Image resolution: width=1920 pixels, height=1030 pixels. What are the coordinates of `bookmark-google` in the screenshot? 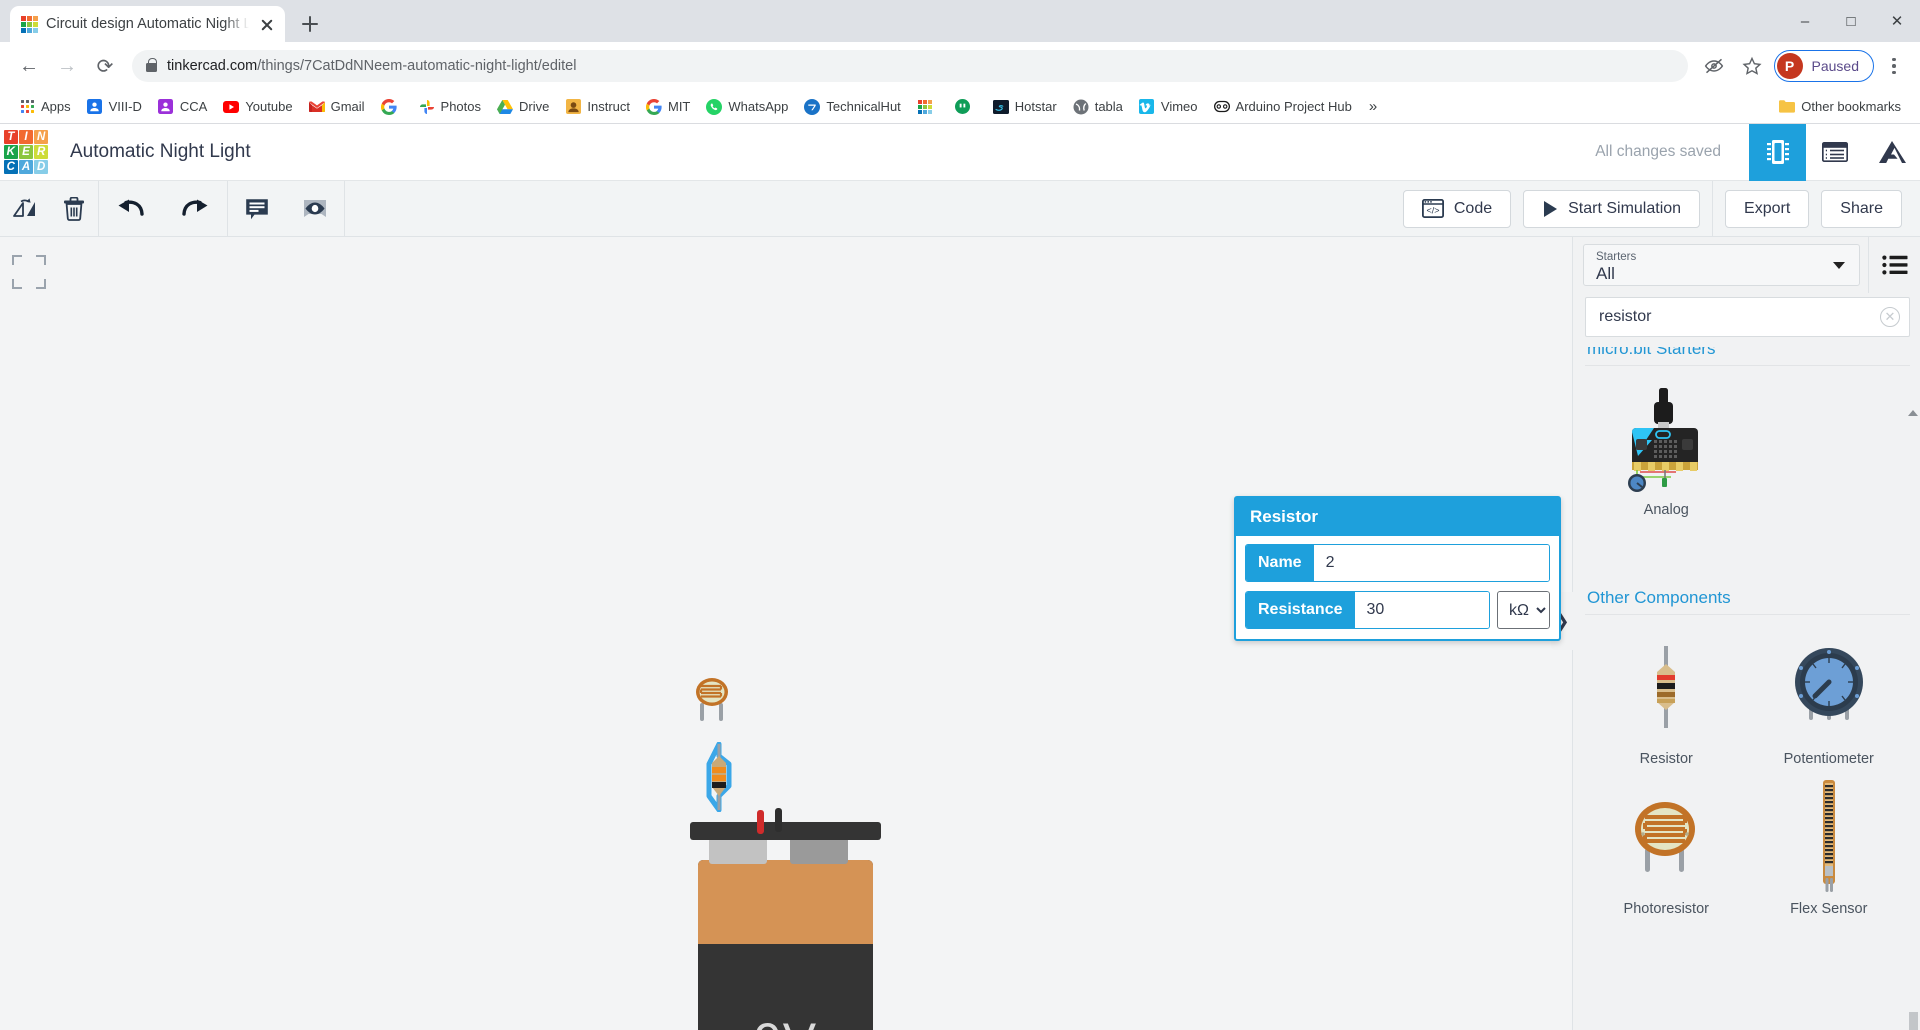 It's located at (392, 107).